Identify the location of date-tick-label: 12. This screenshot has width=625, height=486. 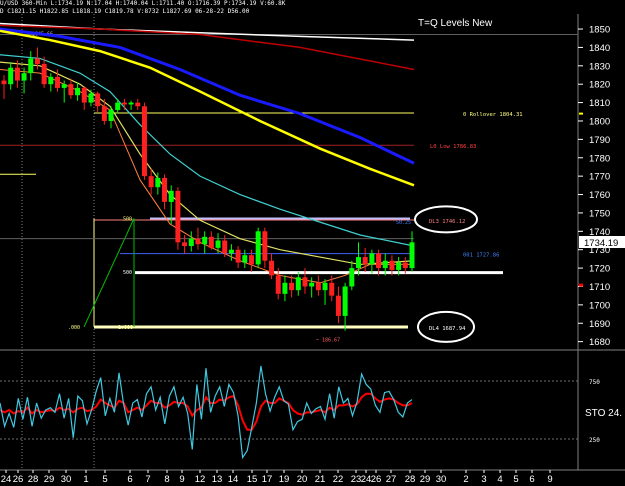
(200, 479).